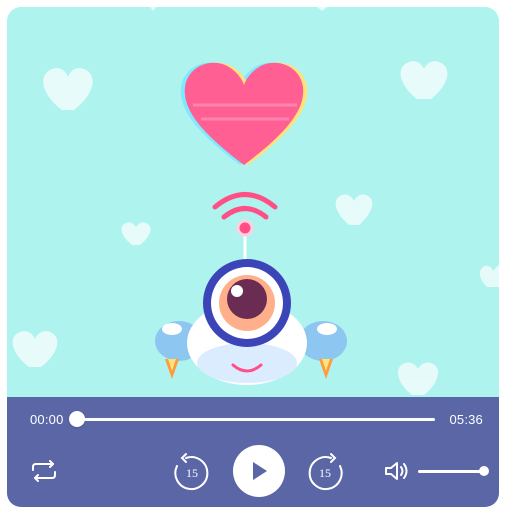  I want to click on seek-bar-handle, so click(77, 419).